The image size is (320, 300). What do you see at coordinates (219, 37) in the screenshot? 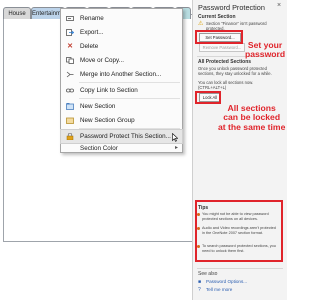
I see `set-password-highlight` at bounding box center [219, 37].